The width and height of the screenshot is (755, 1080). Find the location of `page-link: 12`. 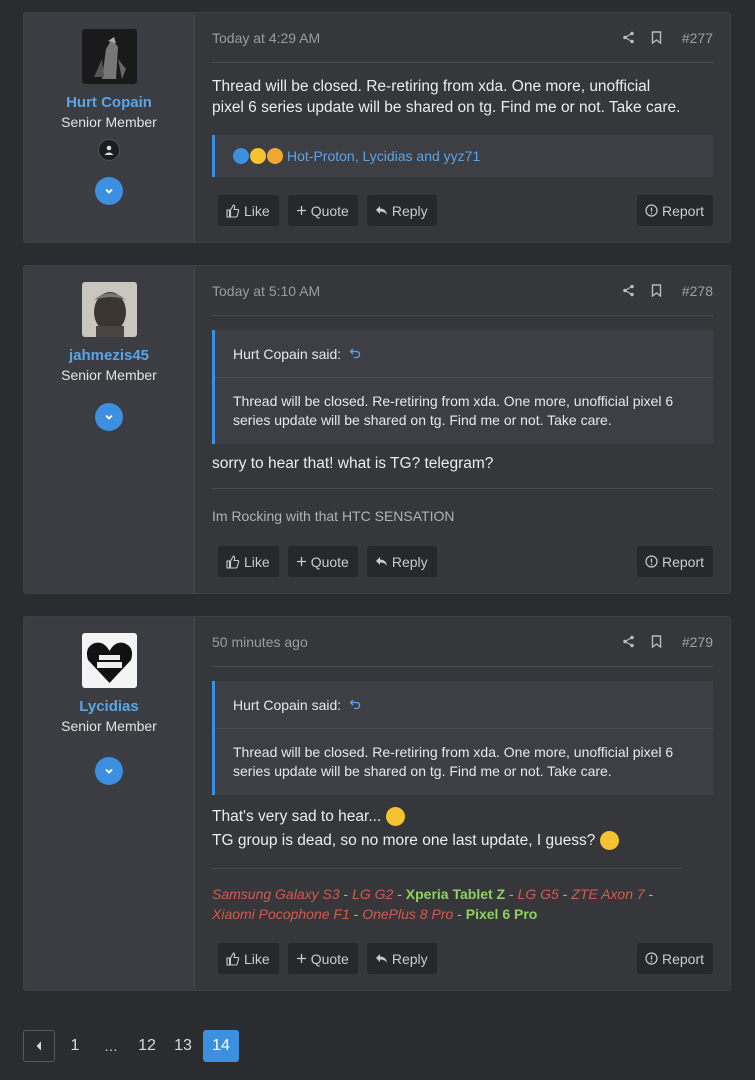

page-link: 12 is located at coordinates (147, 1046).